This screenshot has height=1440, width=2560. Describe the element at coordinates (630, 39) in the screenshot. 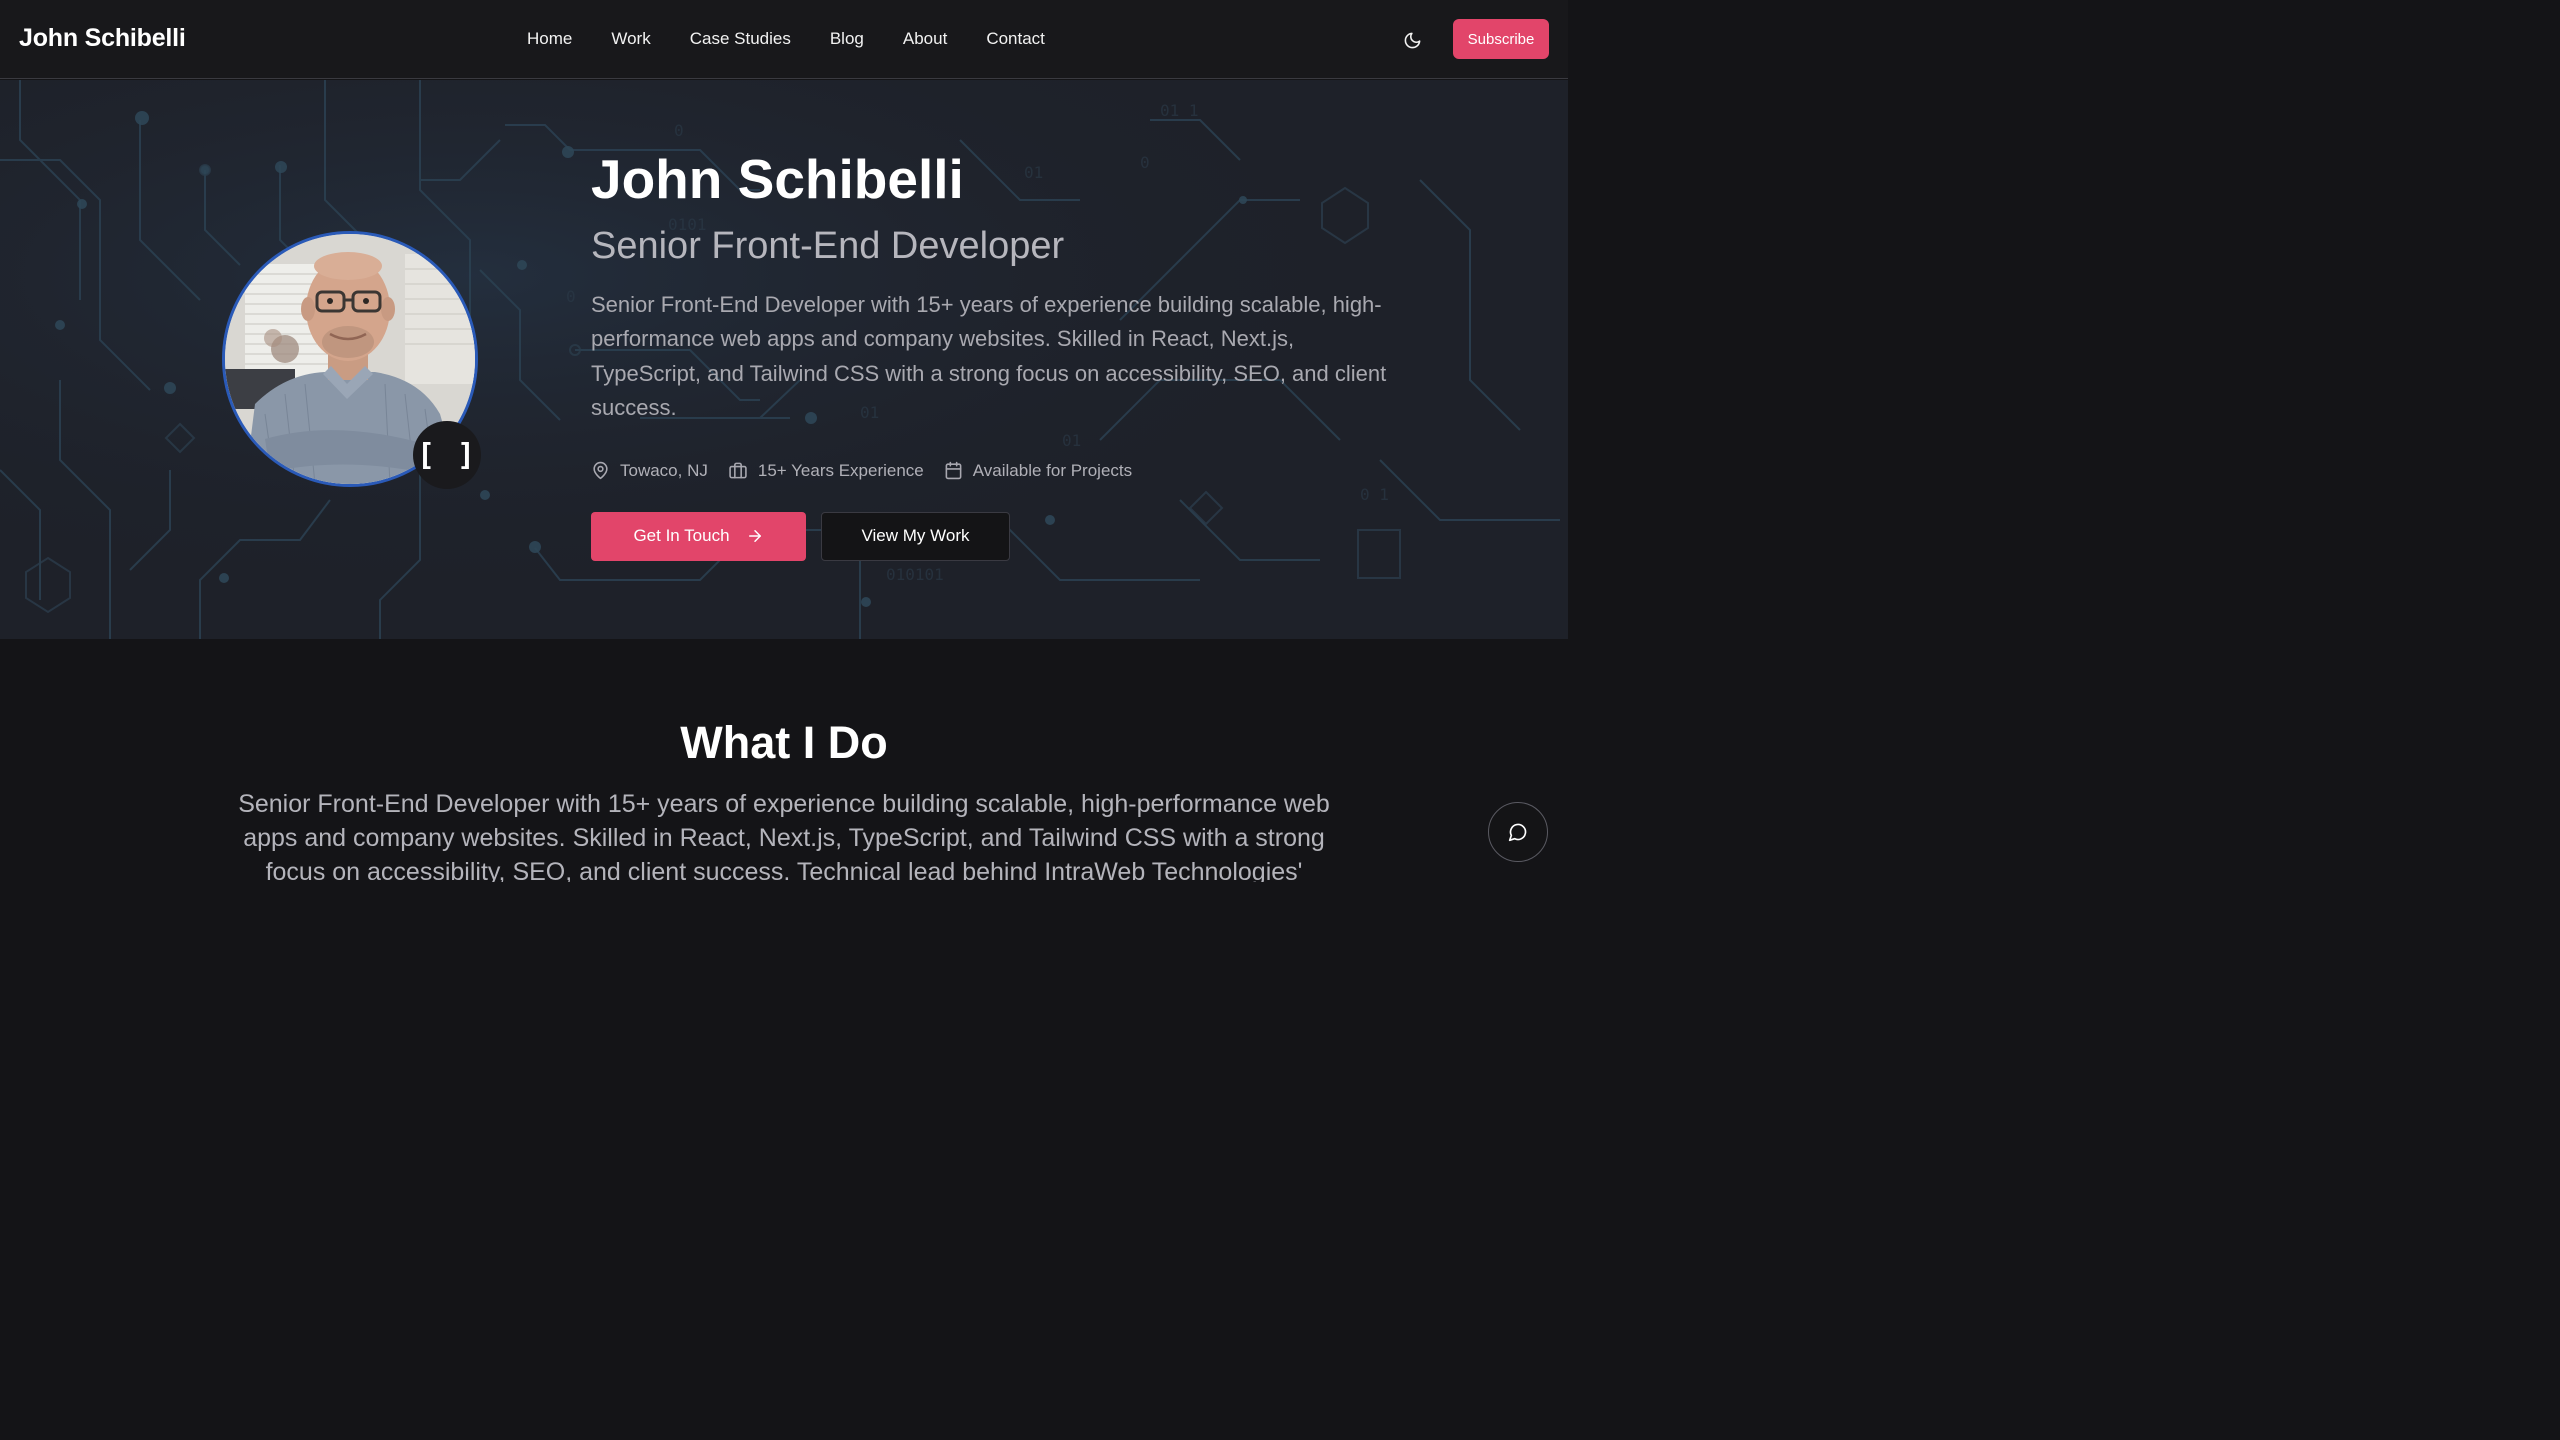

I see `nav-work: Work` at that location.